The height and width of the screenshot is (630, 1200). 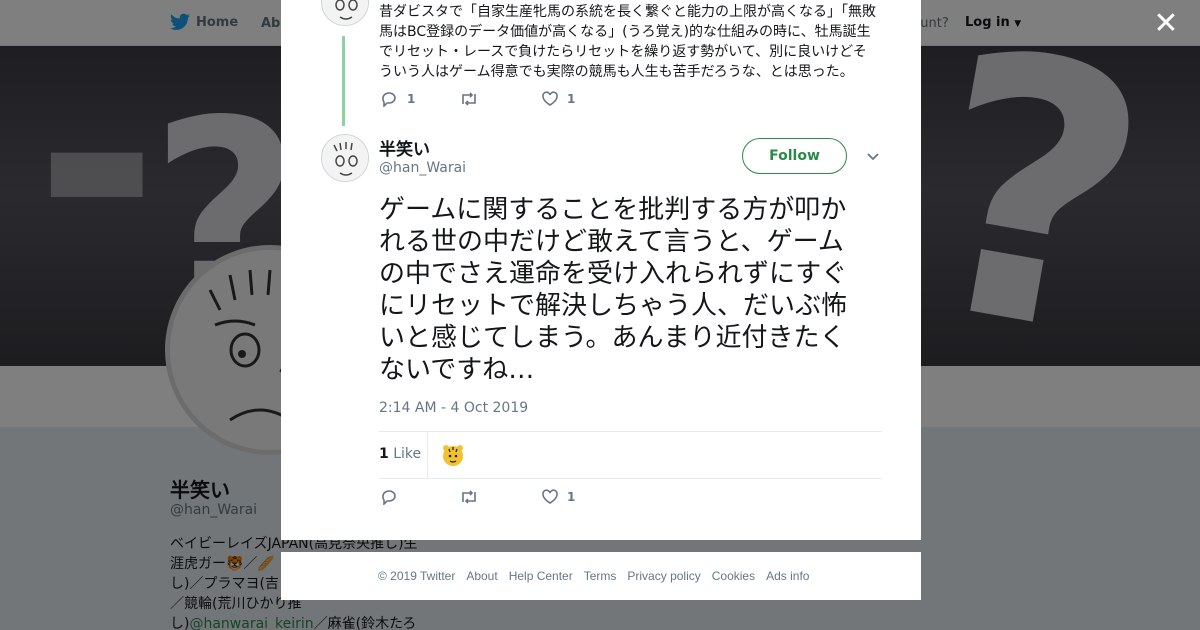 What do you see at coordinates (1166, 24) in the screenshot?
I see `close-icon: ✕` at bounding box center [1166, 24].